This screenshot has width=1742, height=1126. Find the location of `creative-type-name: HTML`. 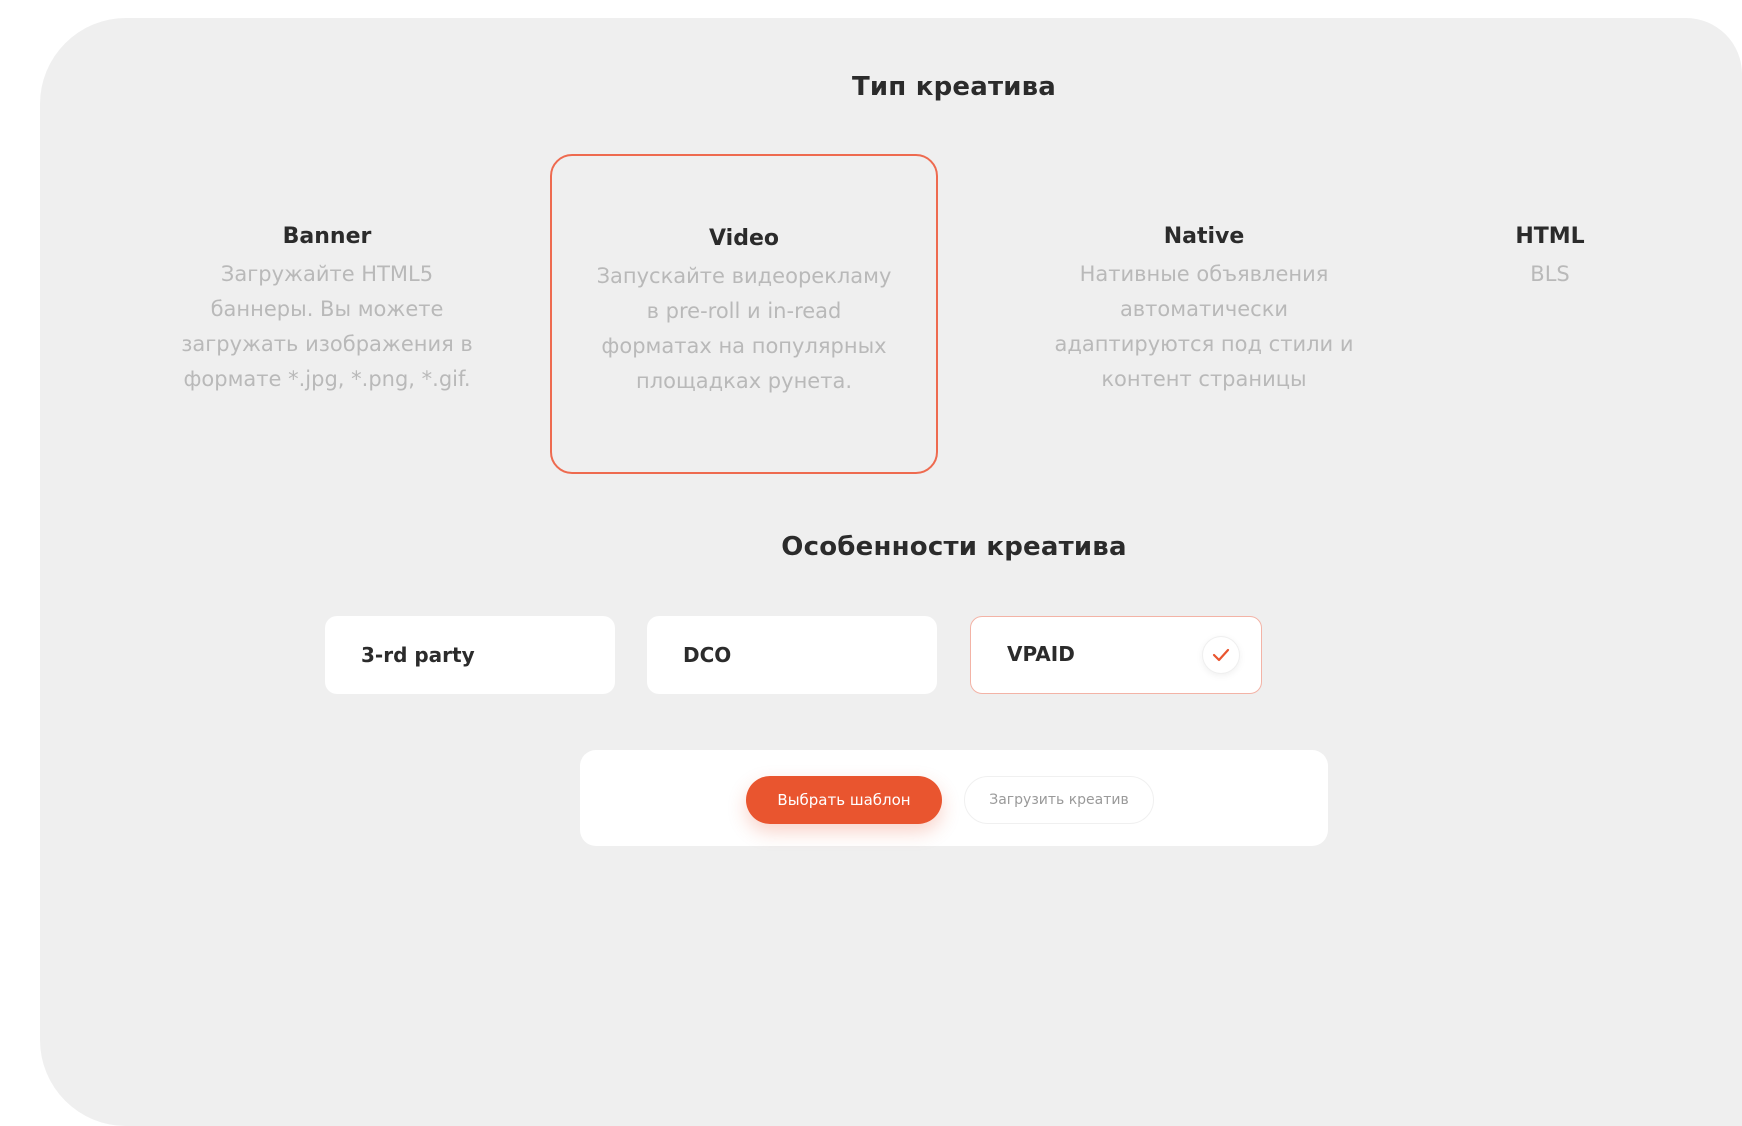

creative-type-name: HTML is located at coordinates (1550, 236).